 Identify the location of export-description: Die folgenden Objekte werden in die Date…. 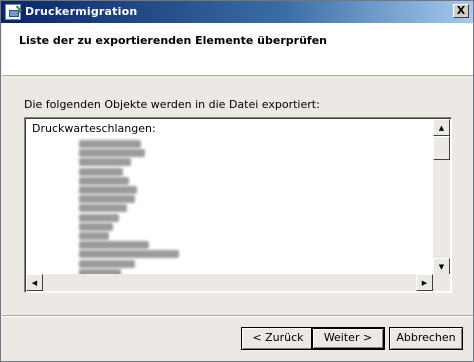
(172, 104).